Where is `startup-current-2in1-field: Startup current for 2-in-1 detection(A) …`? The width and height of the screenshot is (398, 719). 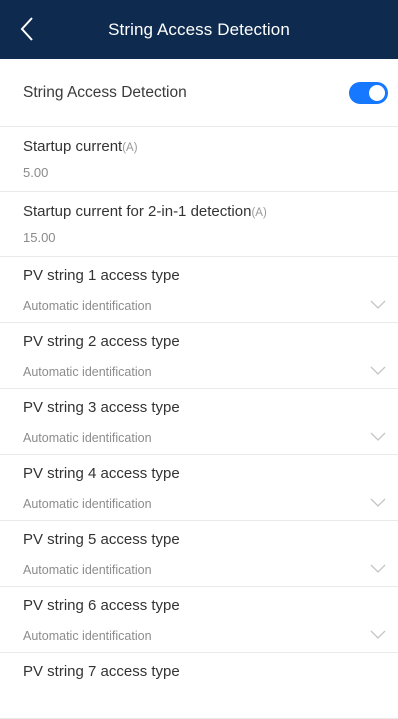
startup-current-2in1-field: Startup current for 2-in-1 detection(A) … is located at coordinates (199, 224).